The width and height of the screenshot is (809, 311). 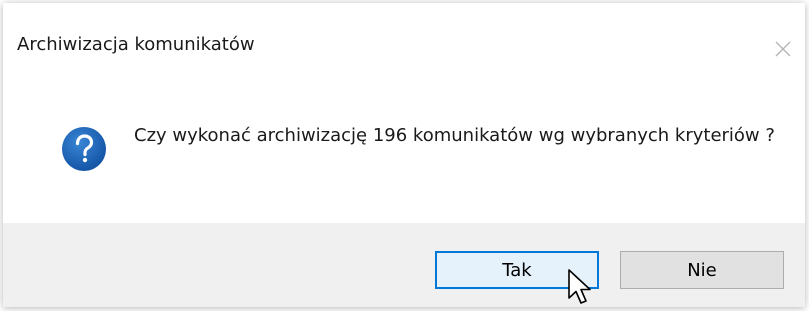 I want to click on no-button: Nie, so click(x=702, y=270).